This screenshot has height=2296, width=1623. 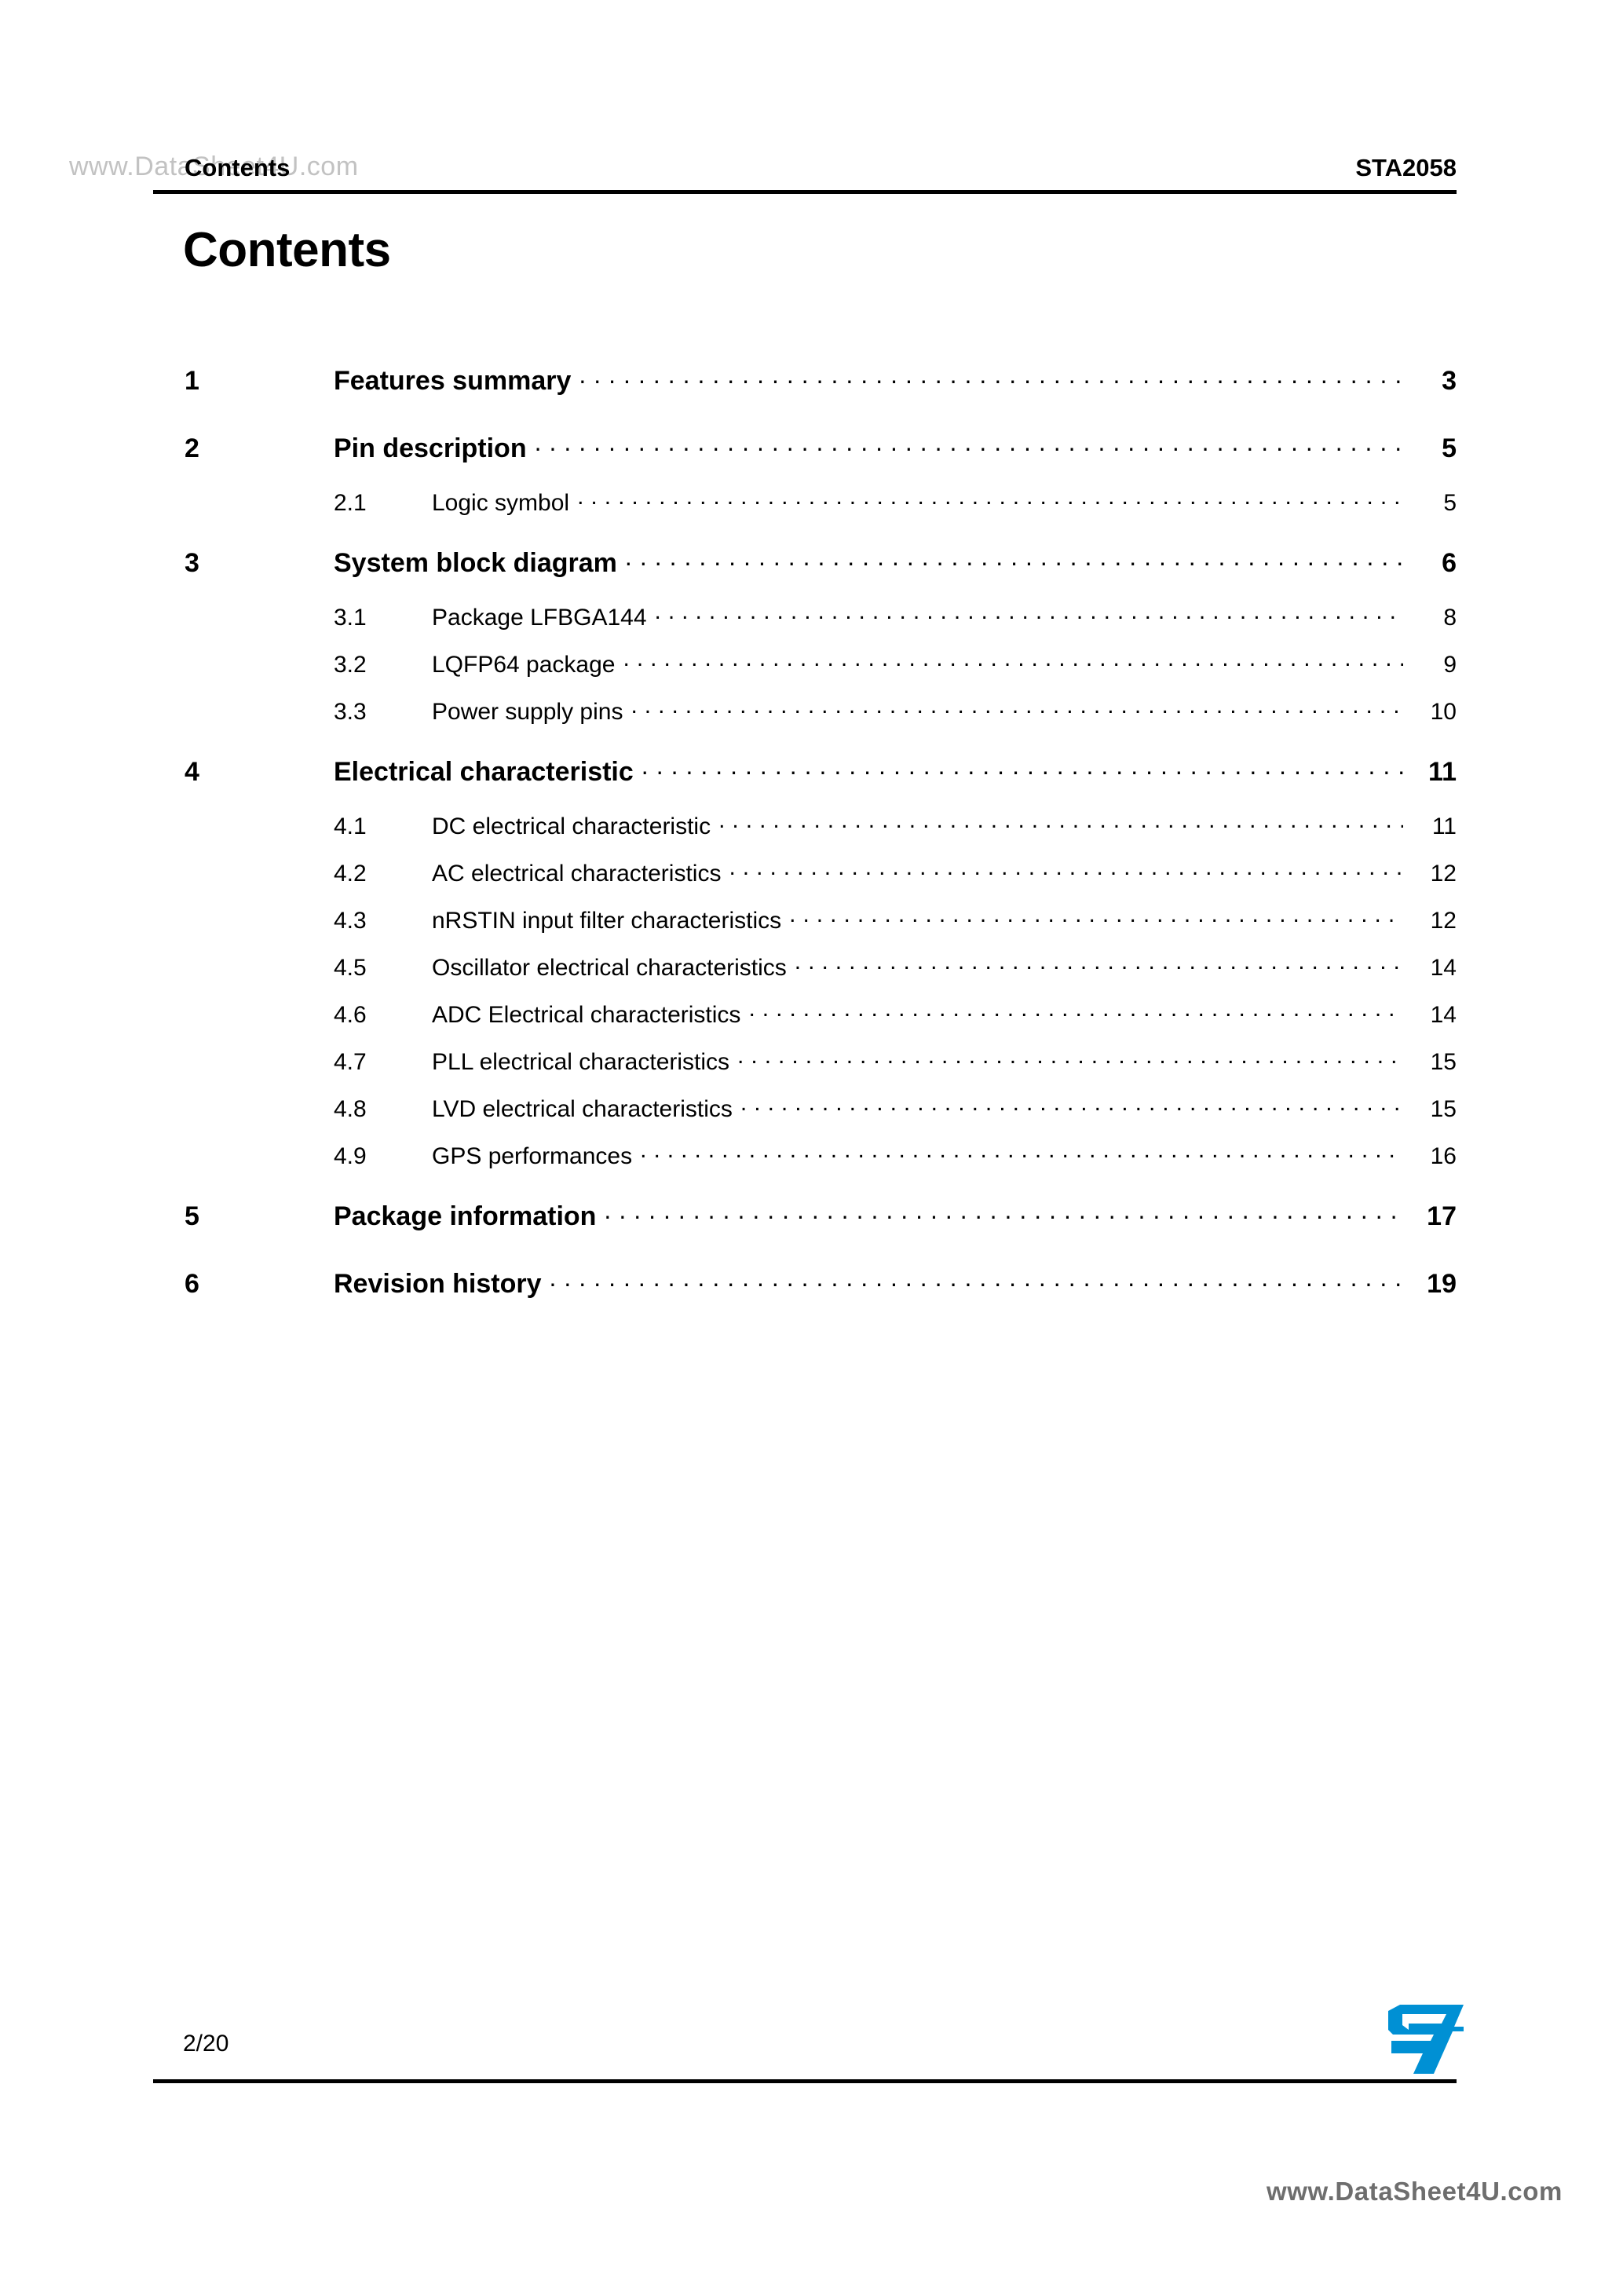 I want to click on toc-entry-number: 4.8, so click(x=350, y=1109).